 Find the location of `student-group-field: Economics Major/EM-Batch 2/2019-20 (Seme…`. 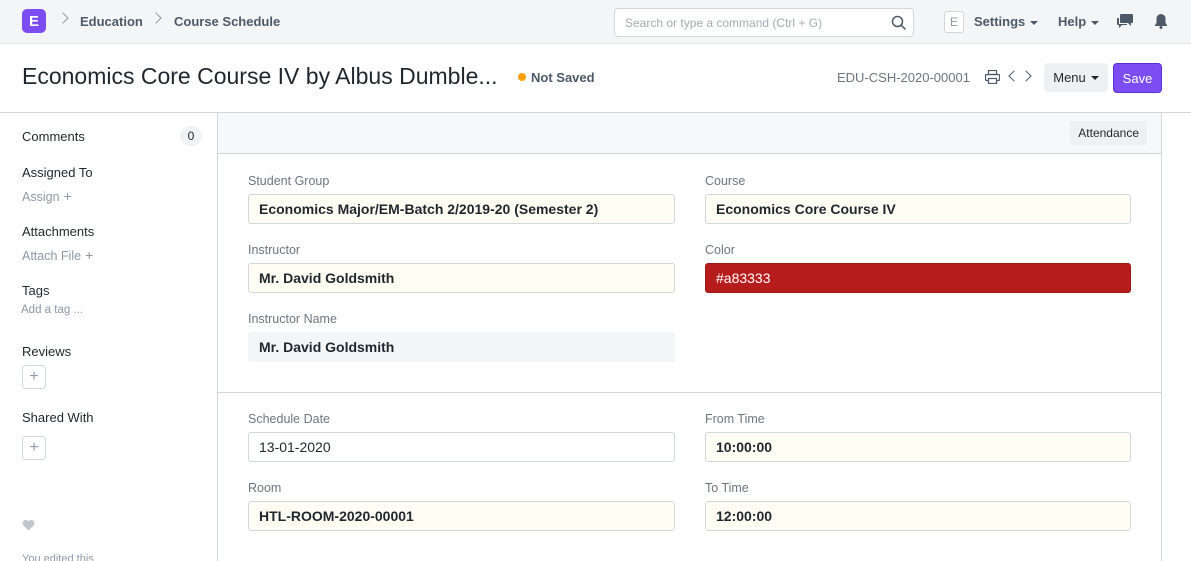

student-group-field: Economics Major/EM-Batch 2/2019-20 (Seme… is located at coordinates (461, 209).